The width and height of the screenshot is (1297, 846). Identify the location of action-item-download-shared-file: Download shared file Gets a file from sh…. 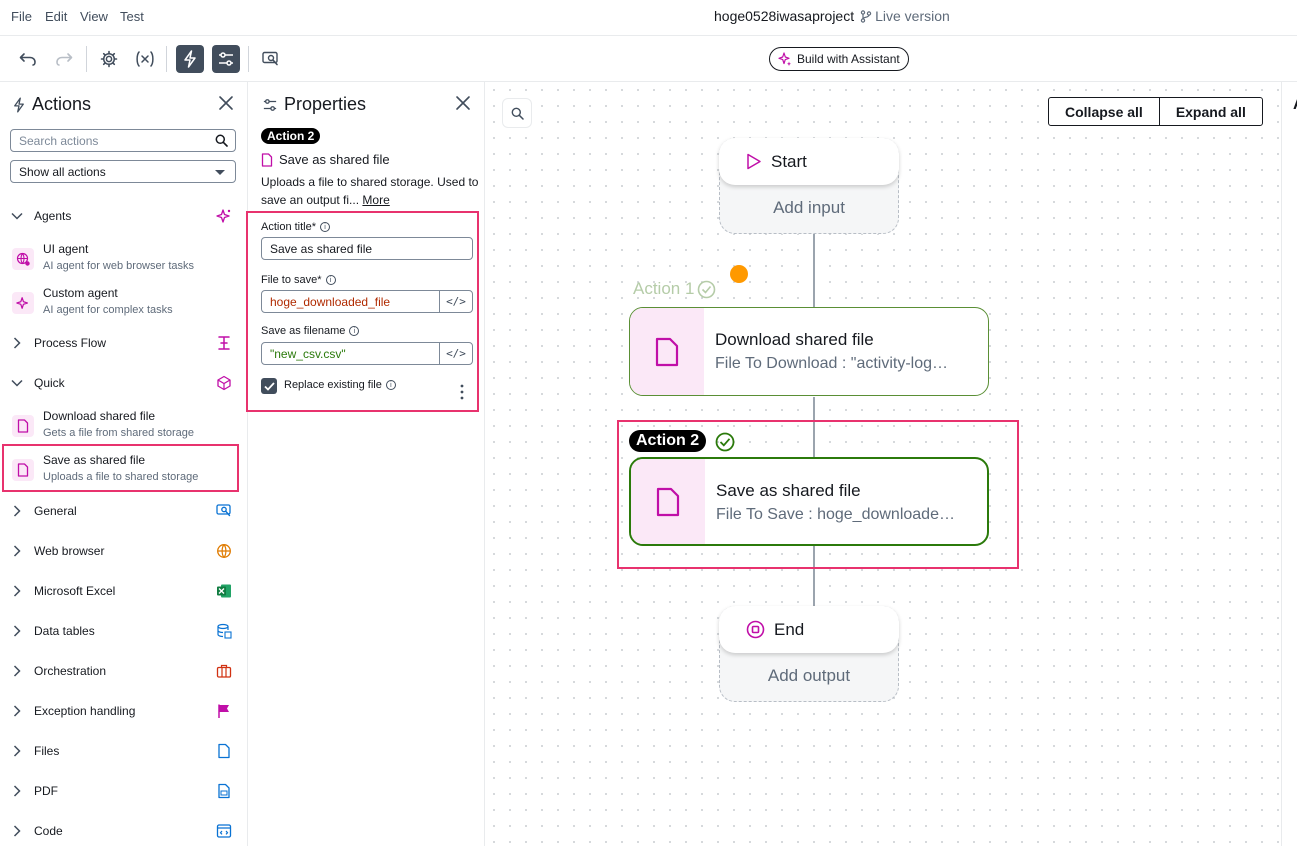
(123, 427).